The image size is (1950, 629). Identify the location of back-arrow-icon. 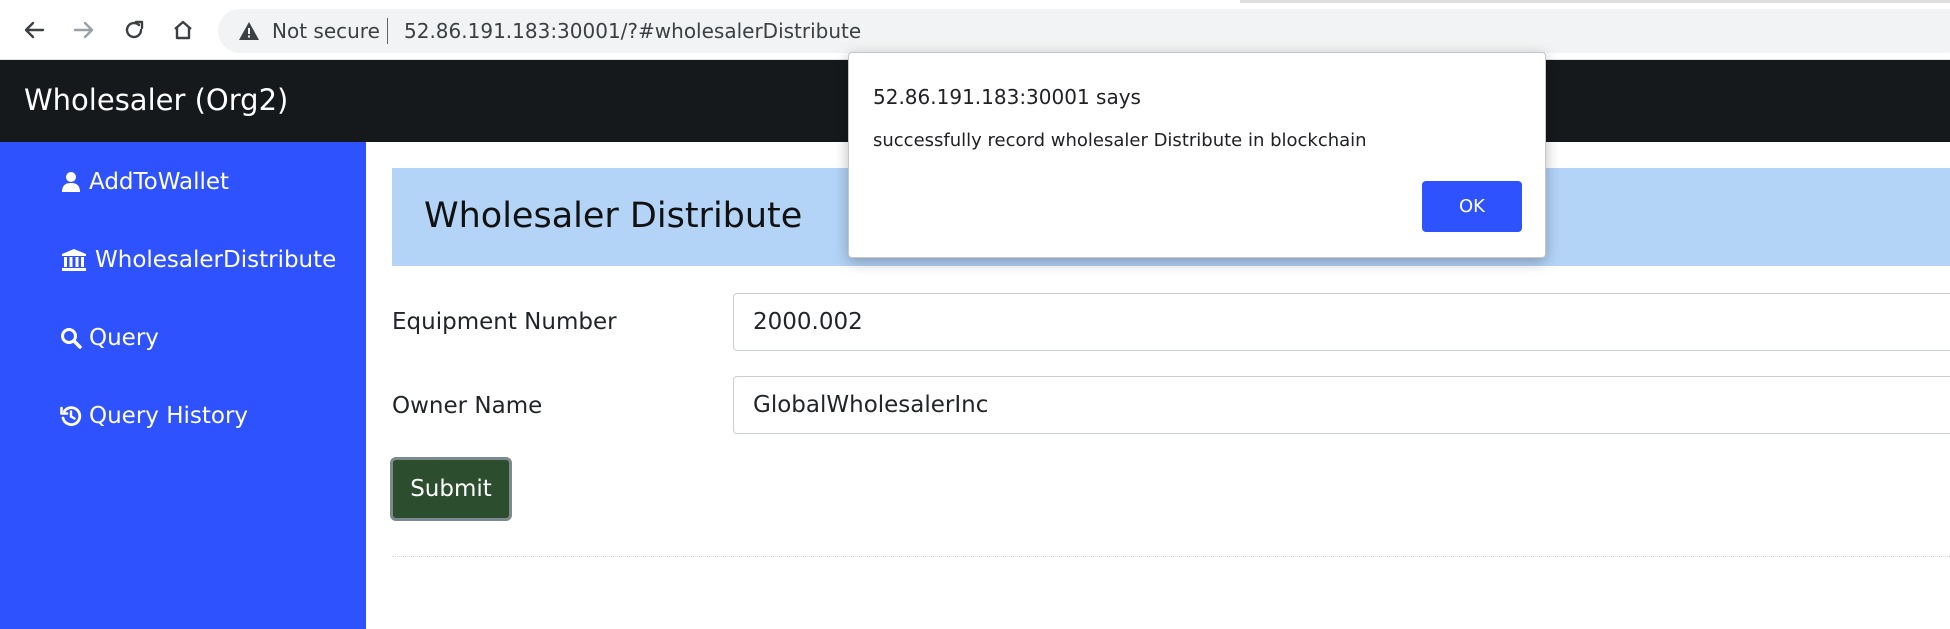
(34, 30).